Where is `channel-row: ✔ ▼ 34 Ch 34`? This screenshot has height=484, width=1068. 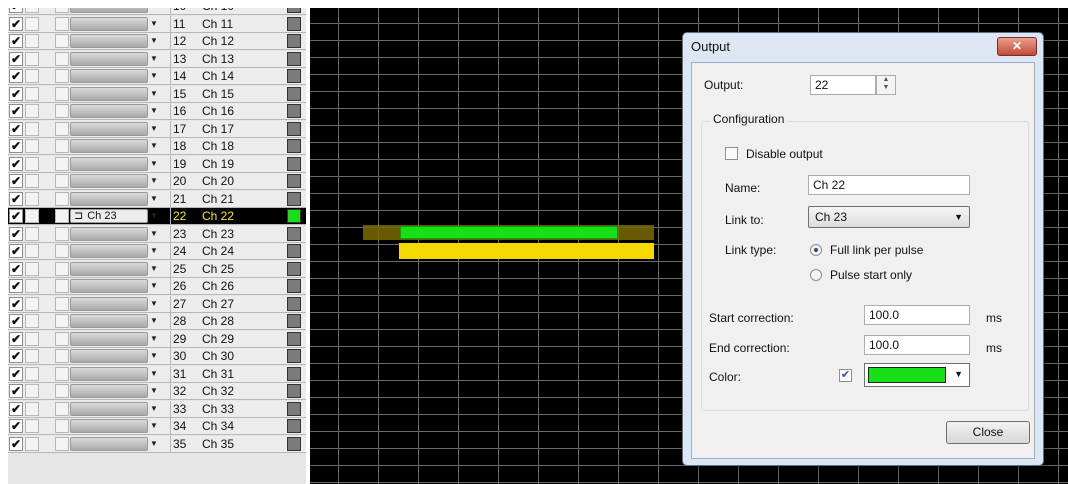 channel-row: ✔ ▼ 34 Ch 34 is located at coordinates (157, 426).